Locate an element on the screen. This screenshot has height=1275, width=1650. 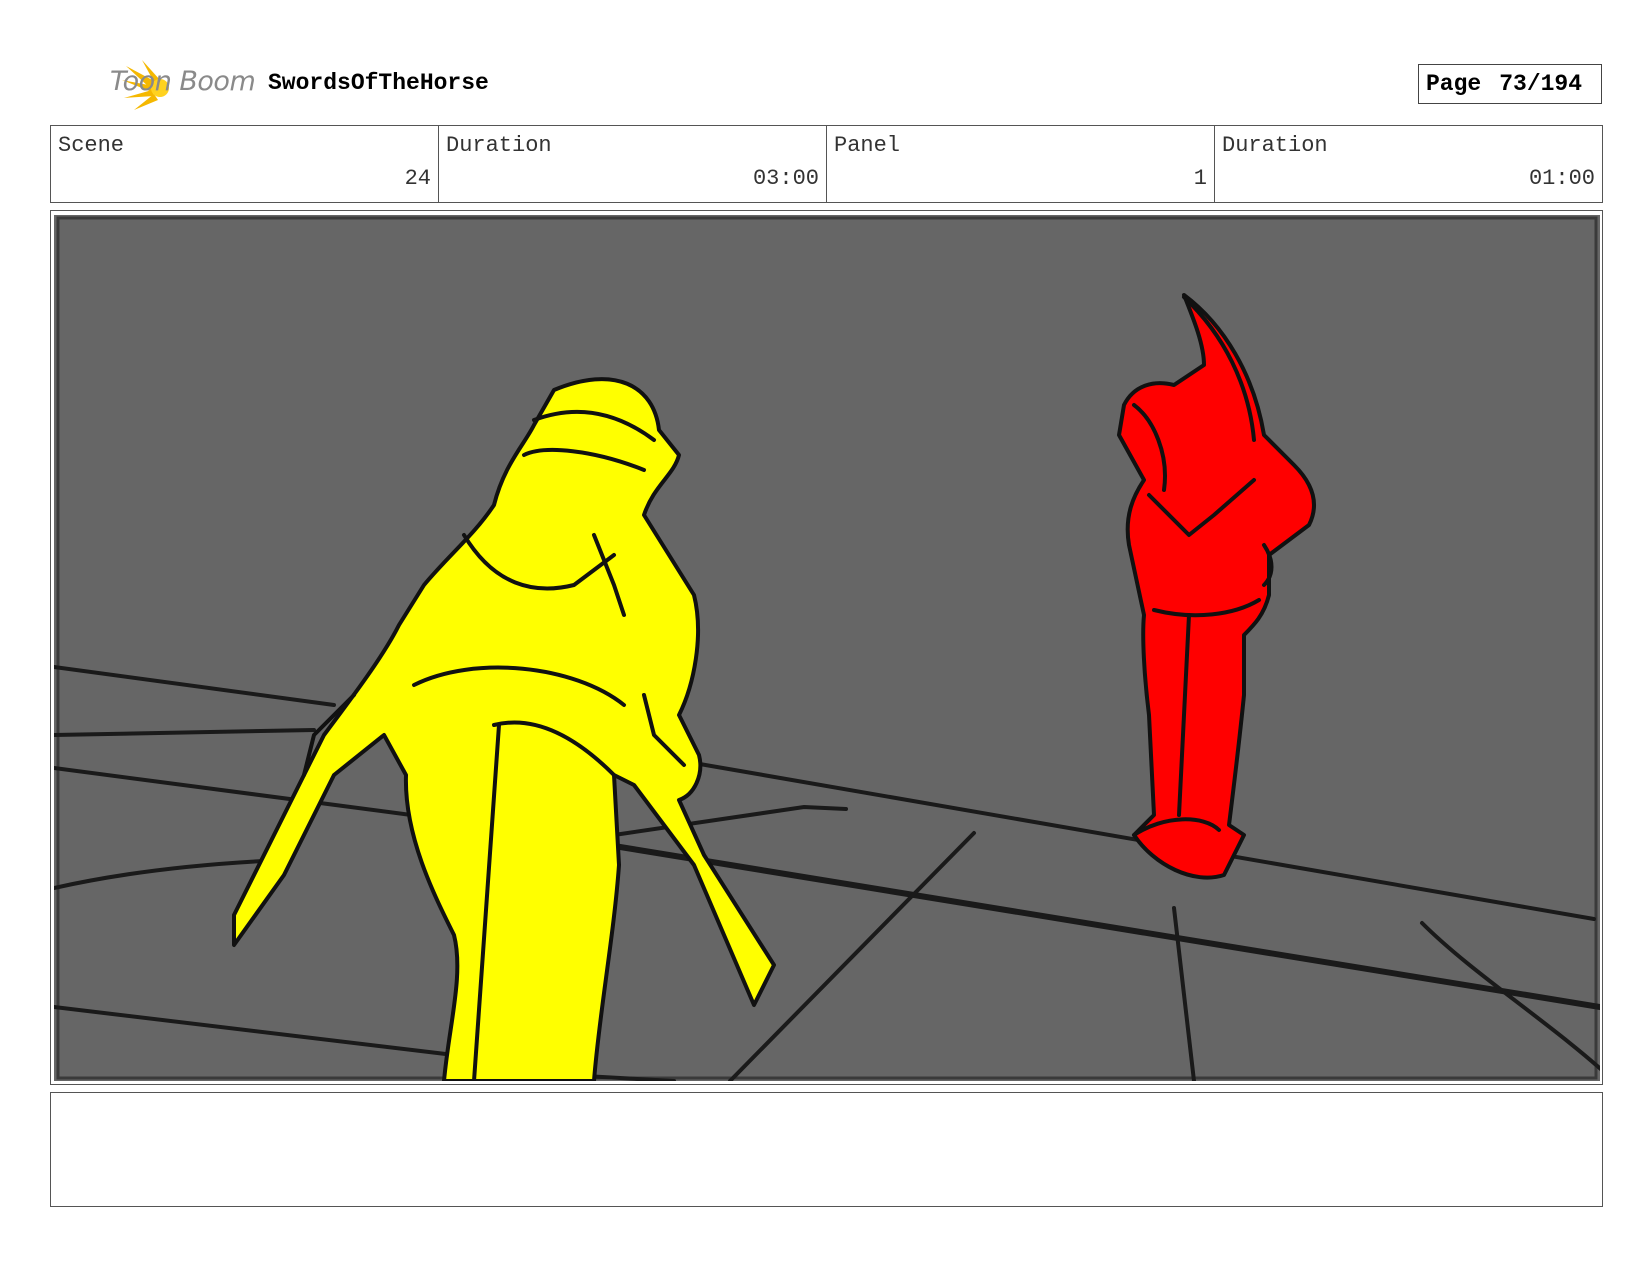
scene-duration-cell: Duration 03:00 is located at coordinates (633, 164).